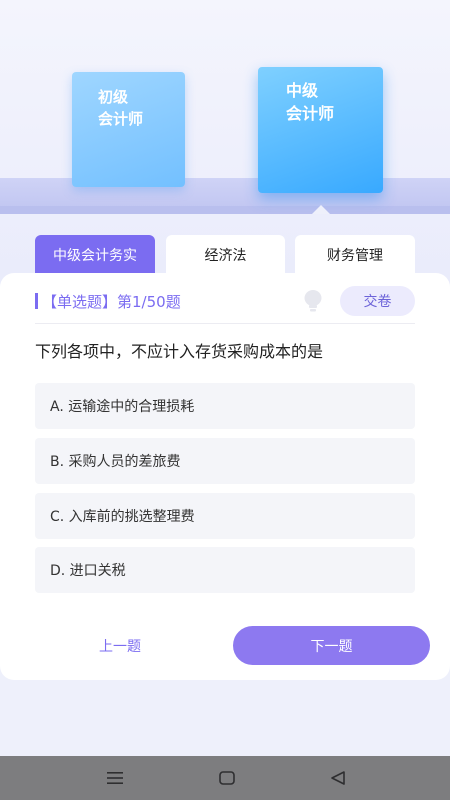 The height and width of the screenshot is (800, 450). I want to click on menu-icon, so click(115, 778).